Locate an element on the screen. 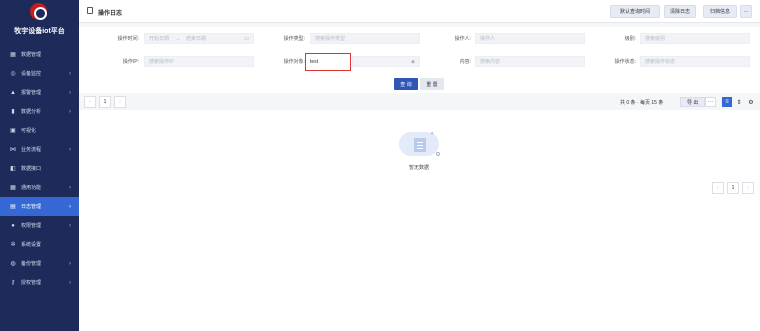 Image resolution: width=760 pixels, height=331 pixels. sidebar-item: ◧ 数据接口 is located at coordinates (39, 168).